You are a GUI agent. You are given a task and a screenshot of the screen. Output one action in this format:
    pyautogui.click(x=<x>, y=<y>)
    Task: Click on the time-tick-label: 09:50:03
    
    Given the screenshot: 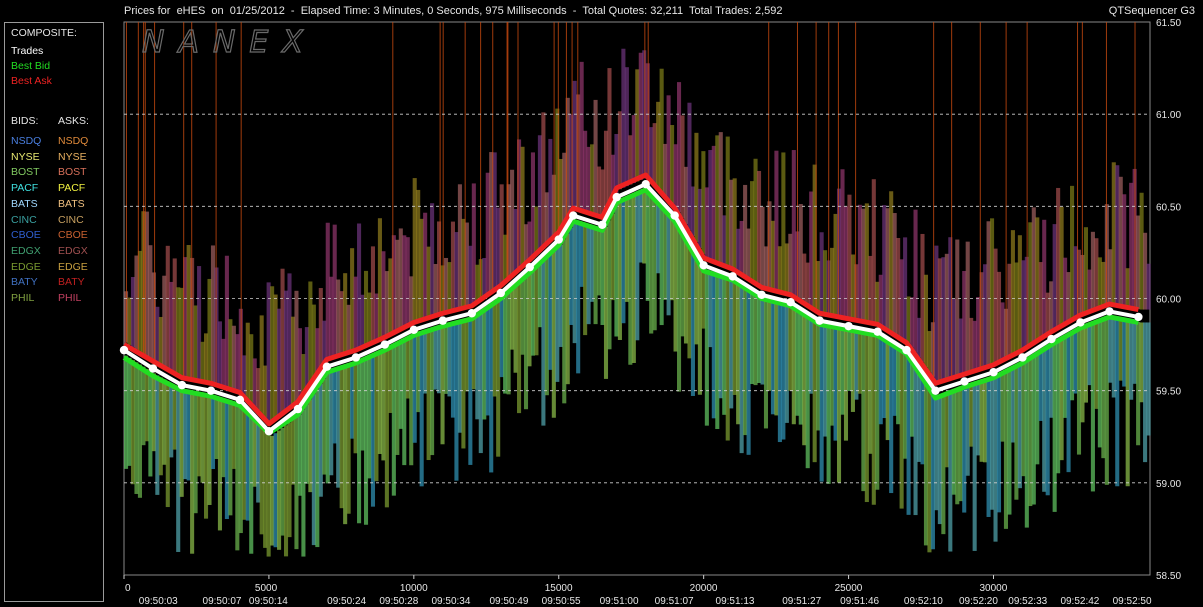 What is the action you would take?
    pyautogui.click(x=158, y=601)
    